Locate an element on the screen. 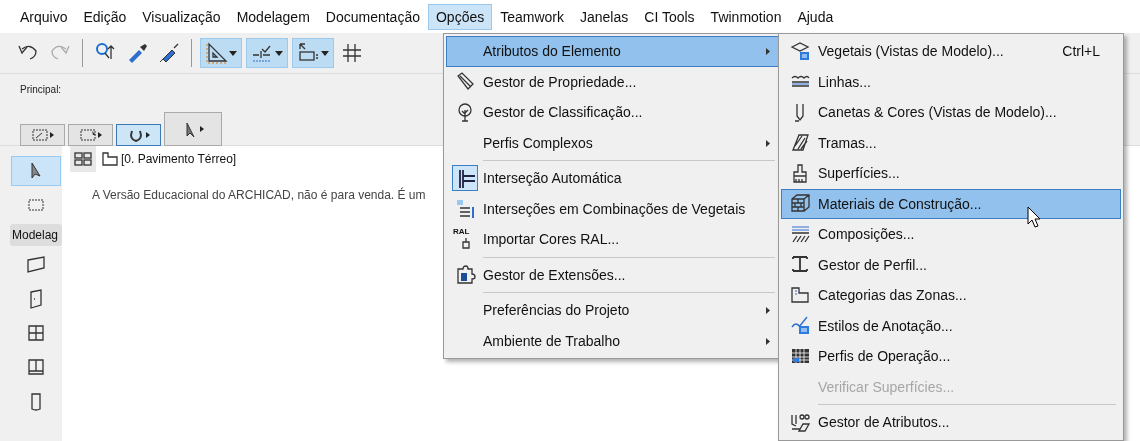 The width and height of the screenshot is (1140, 441). zone-icon is located at coordinates (800, 295).